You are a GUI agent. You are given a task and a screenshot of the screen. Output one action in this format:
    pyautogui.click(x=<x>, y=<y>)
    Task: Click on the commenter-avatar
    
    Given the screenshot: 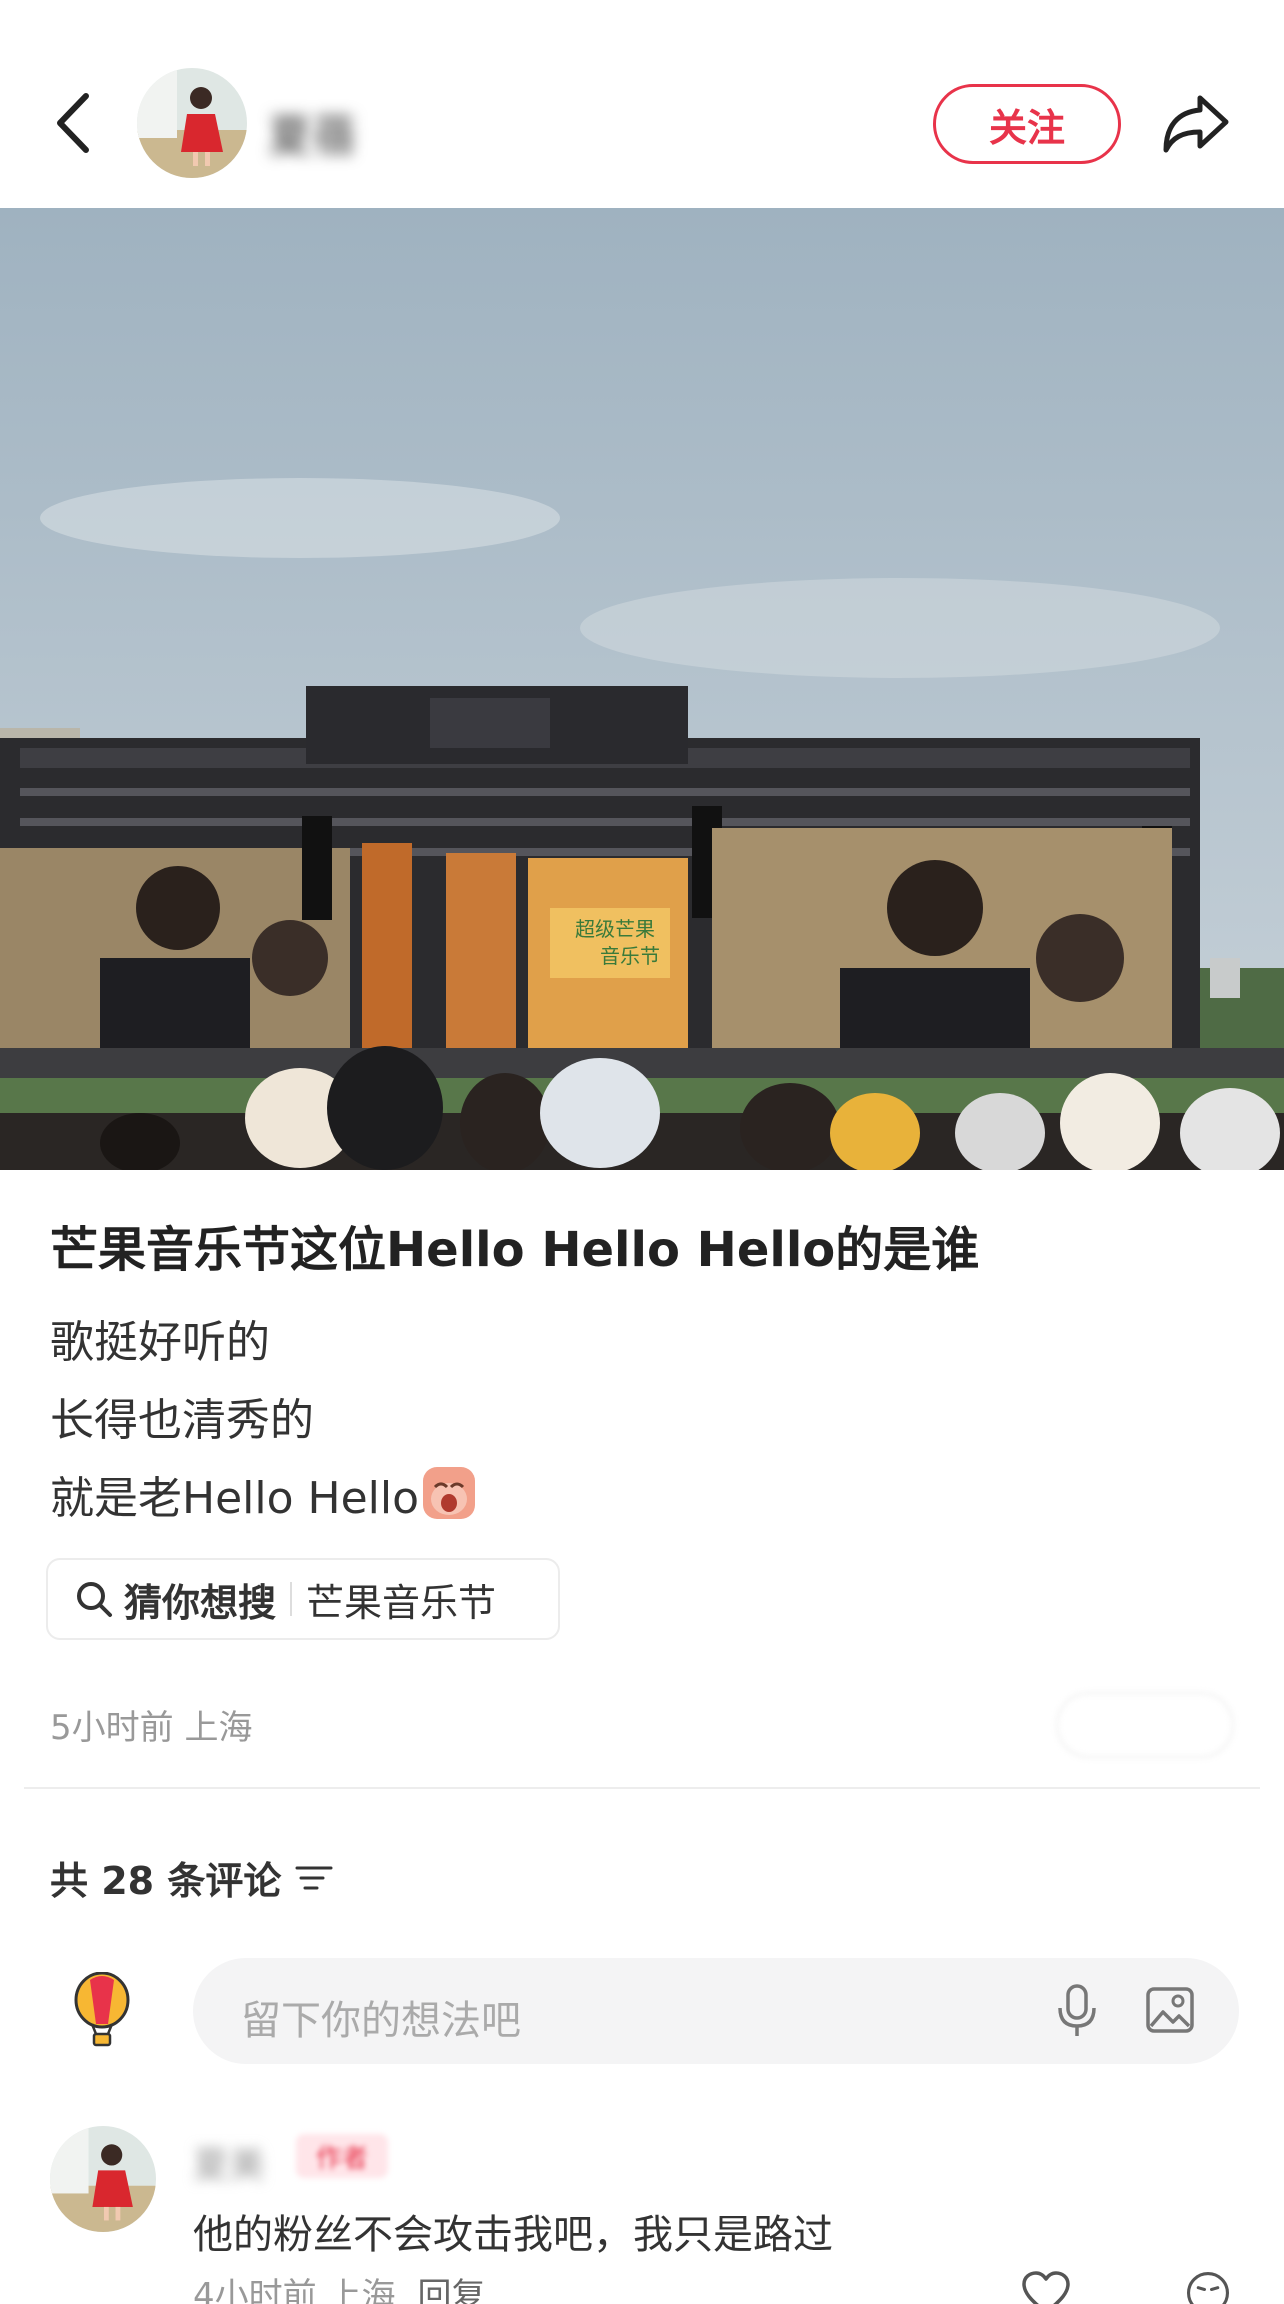 What is the action you would take?
    pyautogui.click(x=103, y=2179)
    